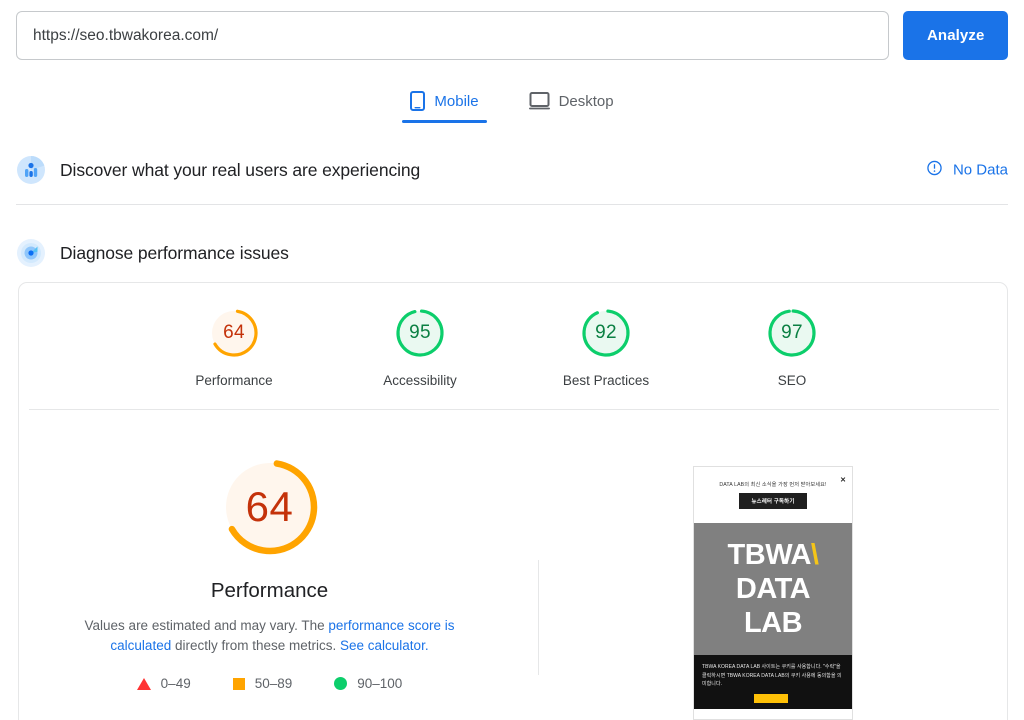 The height and width of the screenshot is (720, 1024). What do you see at coordinates (380, 683) in the screenshot?
I see `legend-range: 90–100` at bounding box center [380, 683].